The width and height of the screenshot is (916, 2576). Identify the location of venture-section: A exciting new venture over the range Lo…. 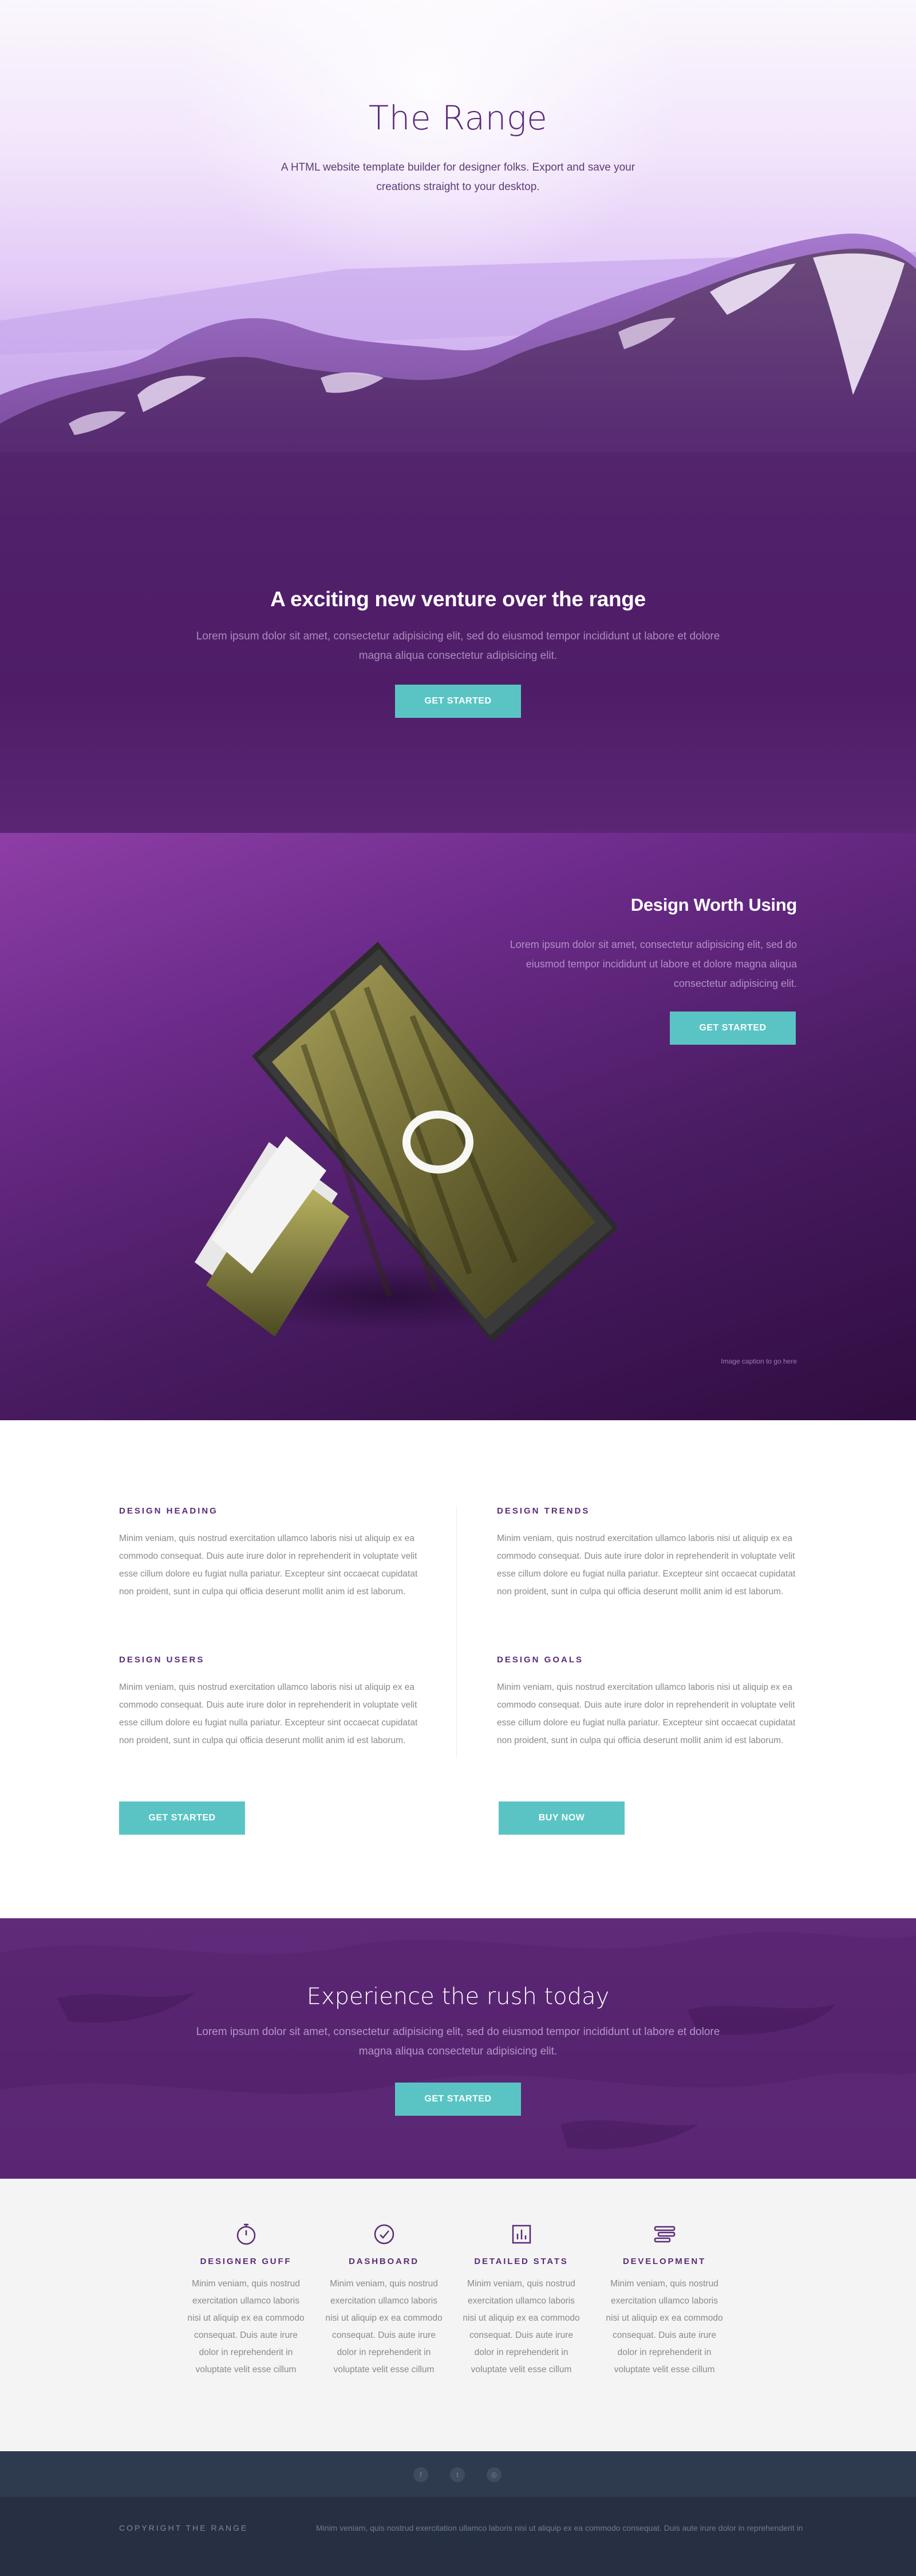
(458, 674).